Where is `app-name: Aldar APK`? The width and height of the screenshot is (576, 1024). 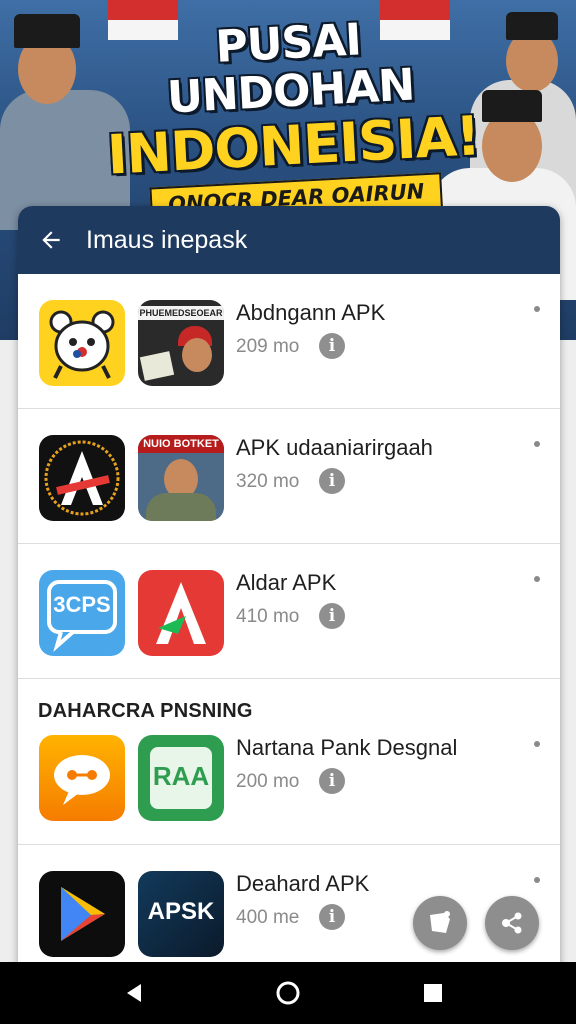
app-name: Aldar APK is located at coordinates (286, 582).